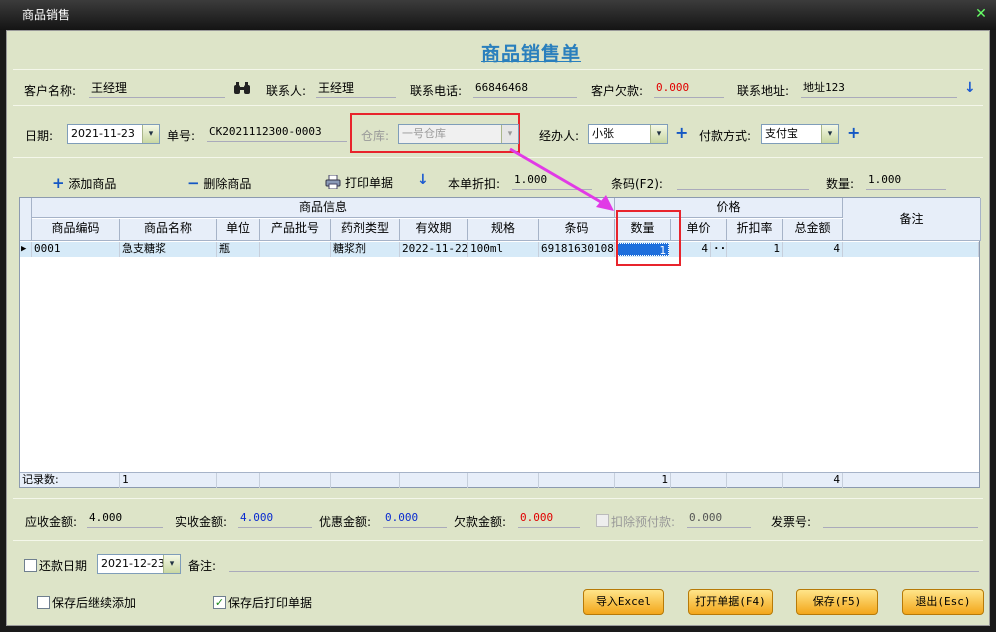 The height and width of the screenshot is (632, 996). I want to click on delete-product-button: − 删除商品, so click(219, 183).